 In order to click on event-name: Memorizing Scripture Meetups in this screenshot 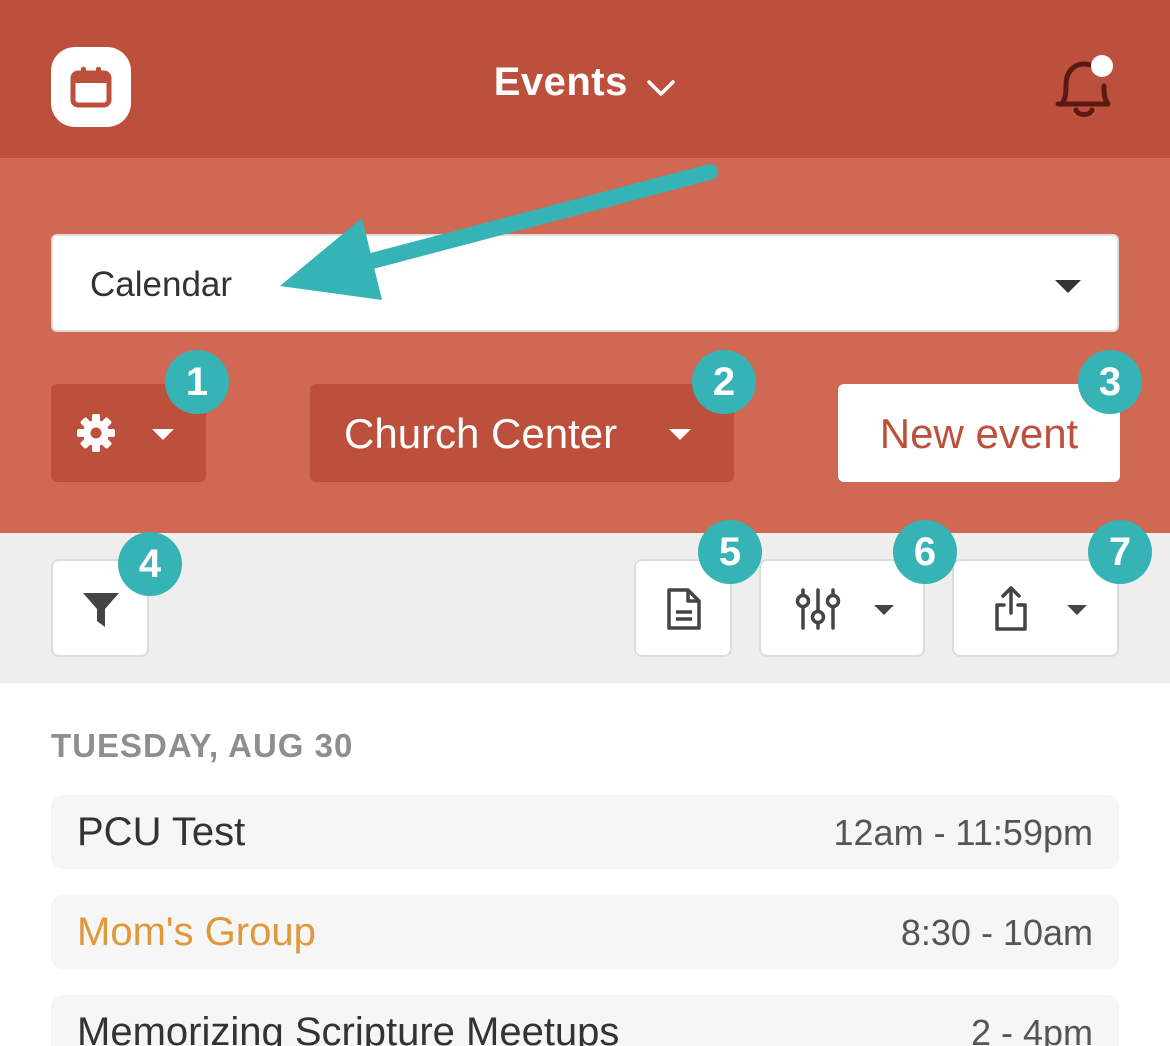, I will do `click(348, 1028)`.